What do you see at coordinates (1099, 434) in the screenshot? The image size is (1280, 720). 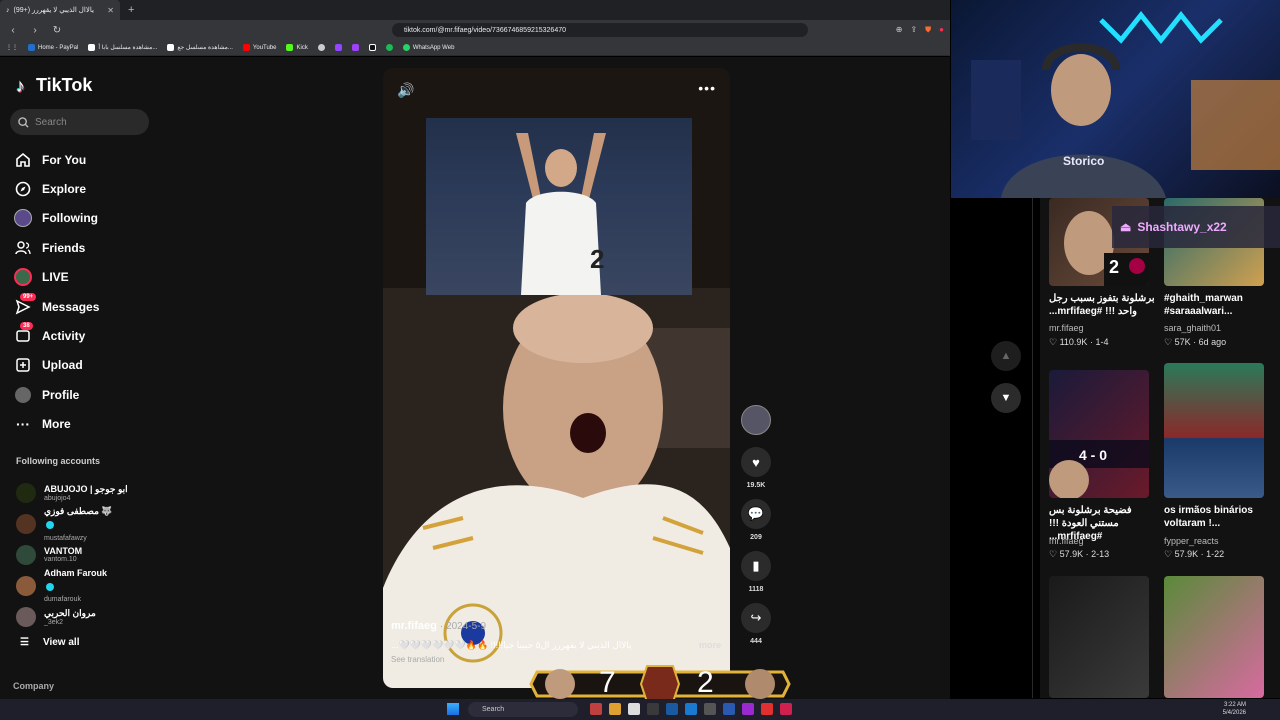 I see `recommendation-thumb-3: 4 - 0` at bounding box center [1099, 434].